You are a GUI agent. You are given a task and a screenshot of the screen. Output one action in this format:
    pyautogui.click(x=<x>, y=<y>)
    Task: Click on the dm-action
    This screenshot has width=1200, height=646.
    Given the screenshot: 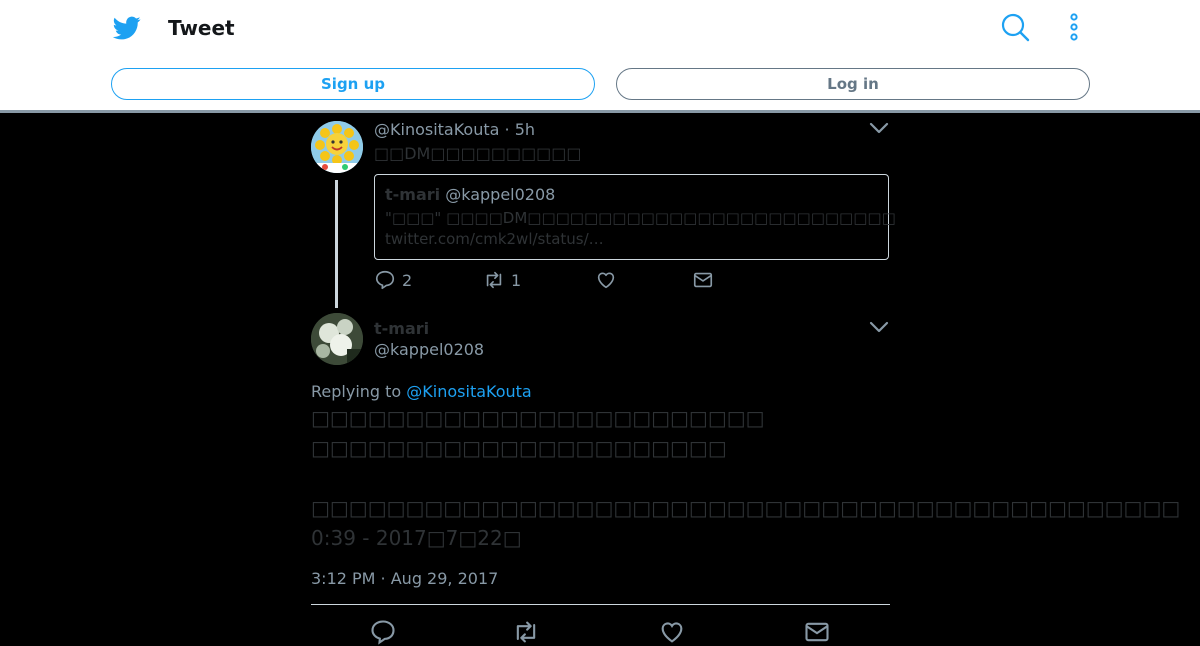 What is the action you would take?
    pyautogui.click(x=706, y=280)
    